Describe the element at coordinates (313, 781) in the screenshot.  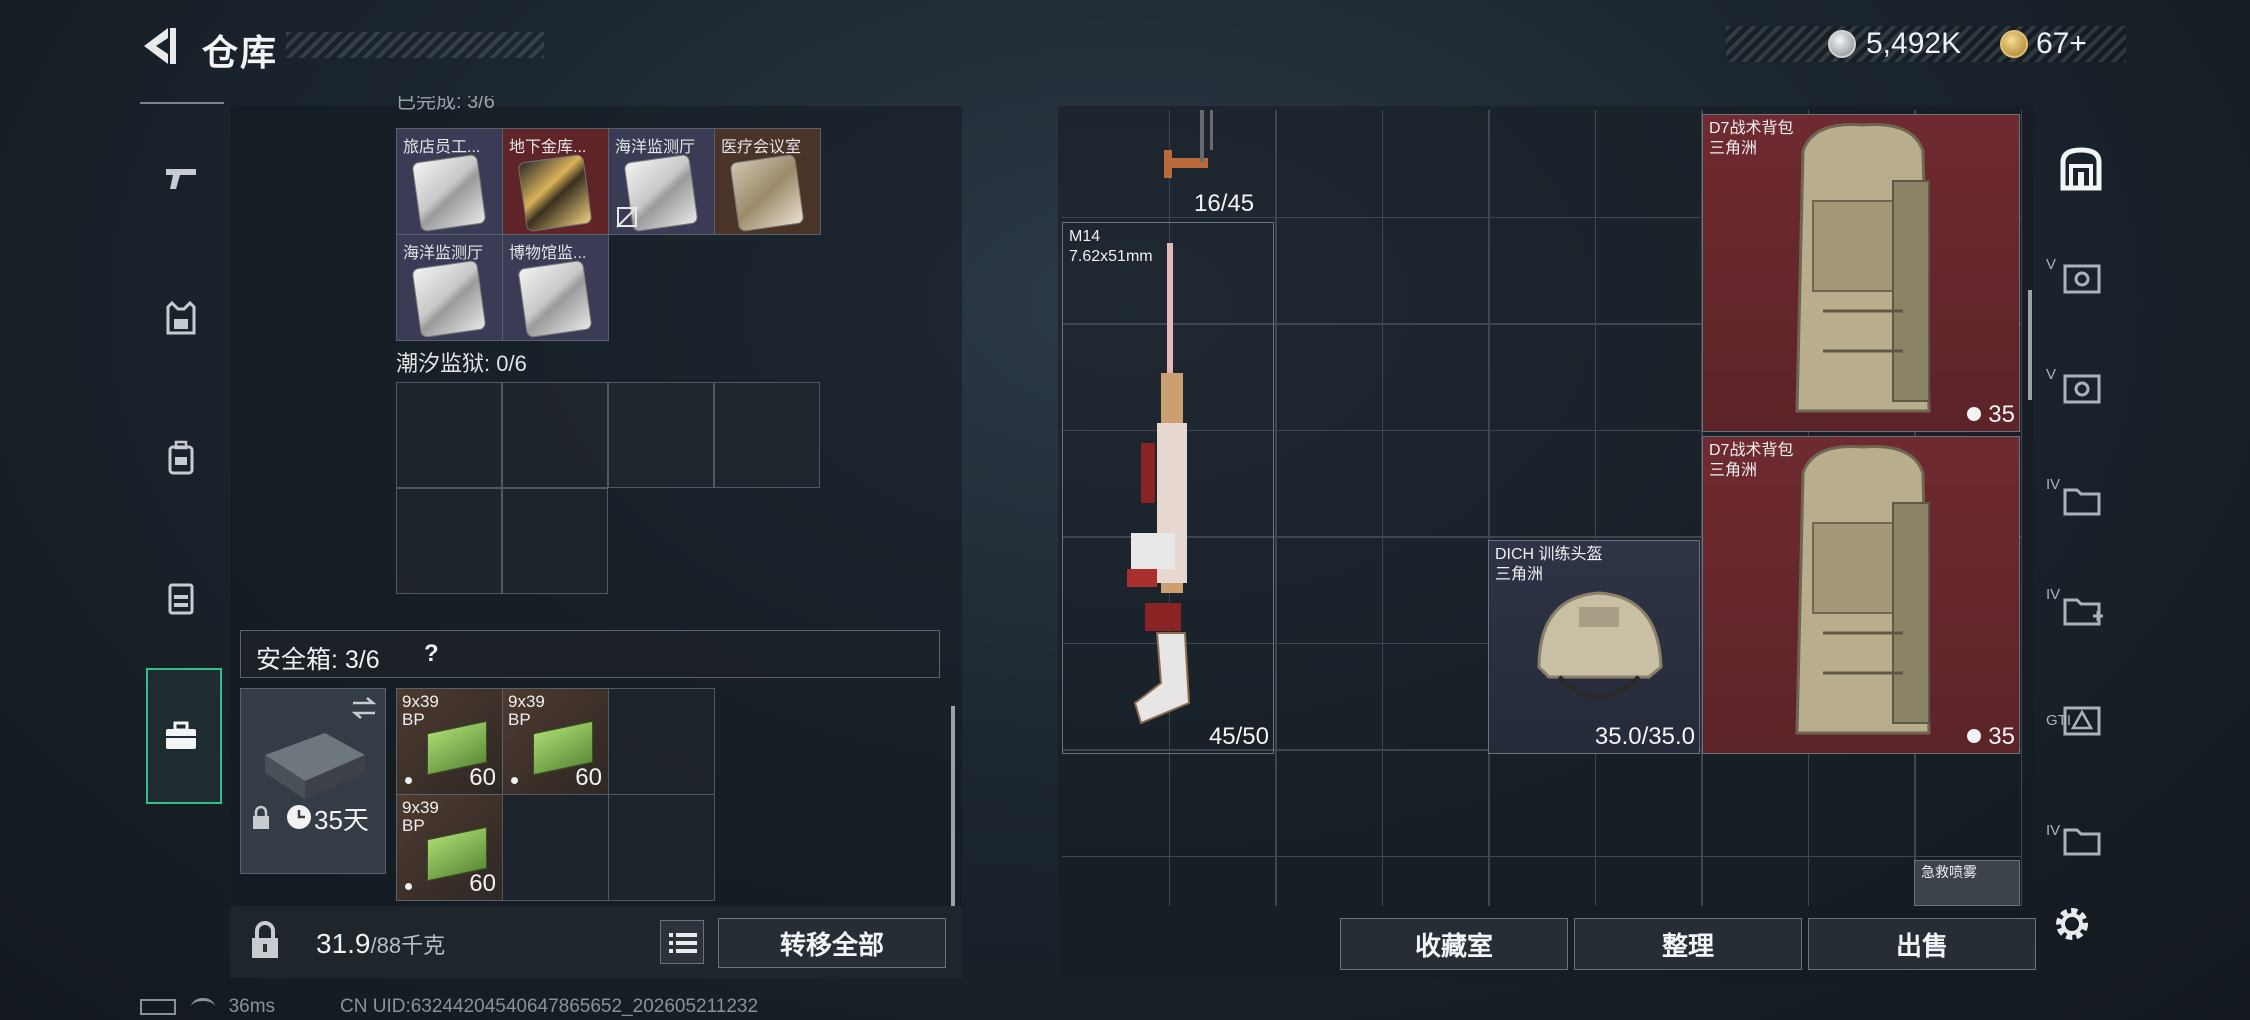
I see `safe-box-card` at that location.